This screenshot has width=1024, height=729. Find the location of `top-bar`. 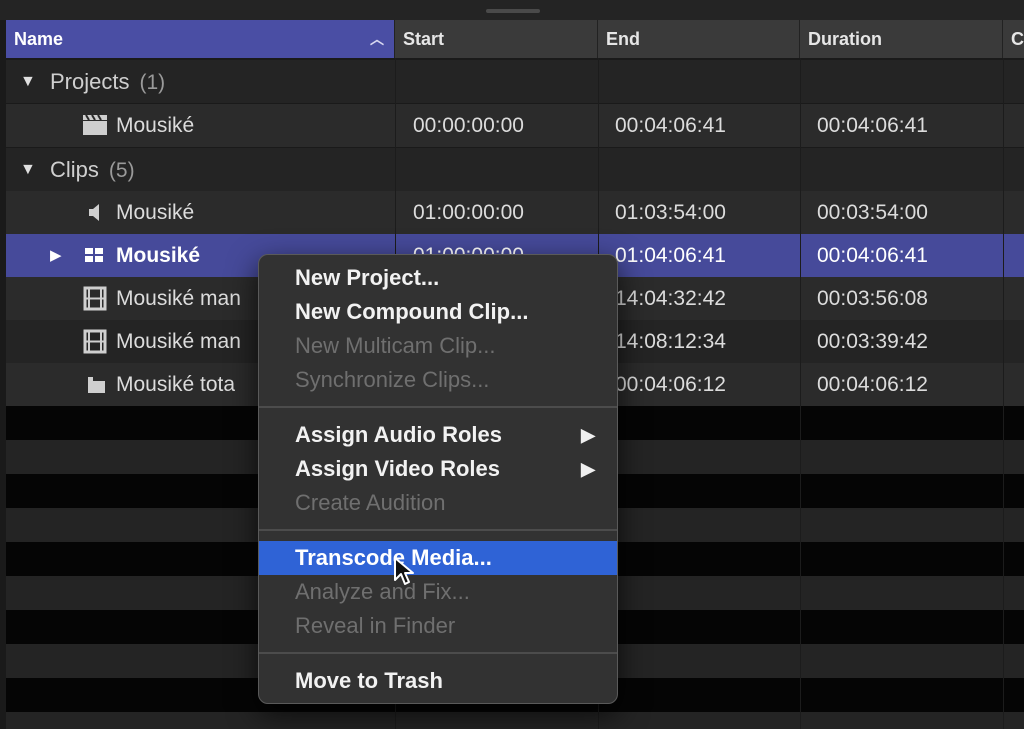

top-bar is located at coordinates (512, 10).